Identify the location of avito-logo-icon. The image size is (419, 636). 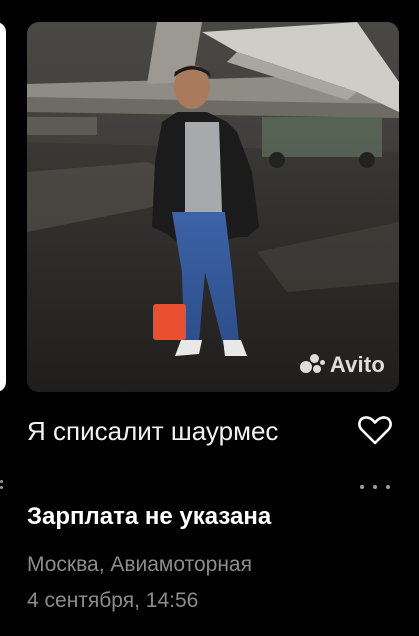
(312, 365).